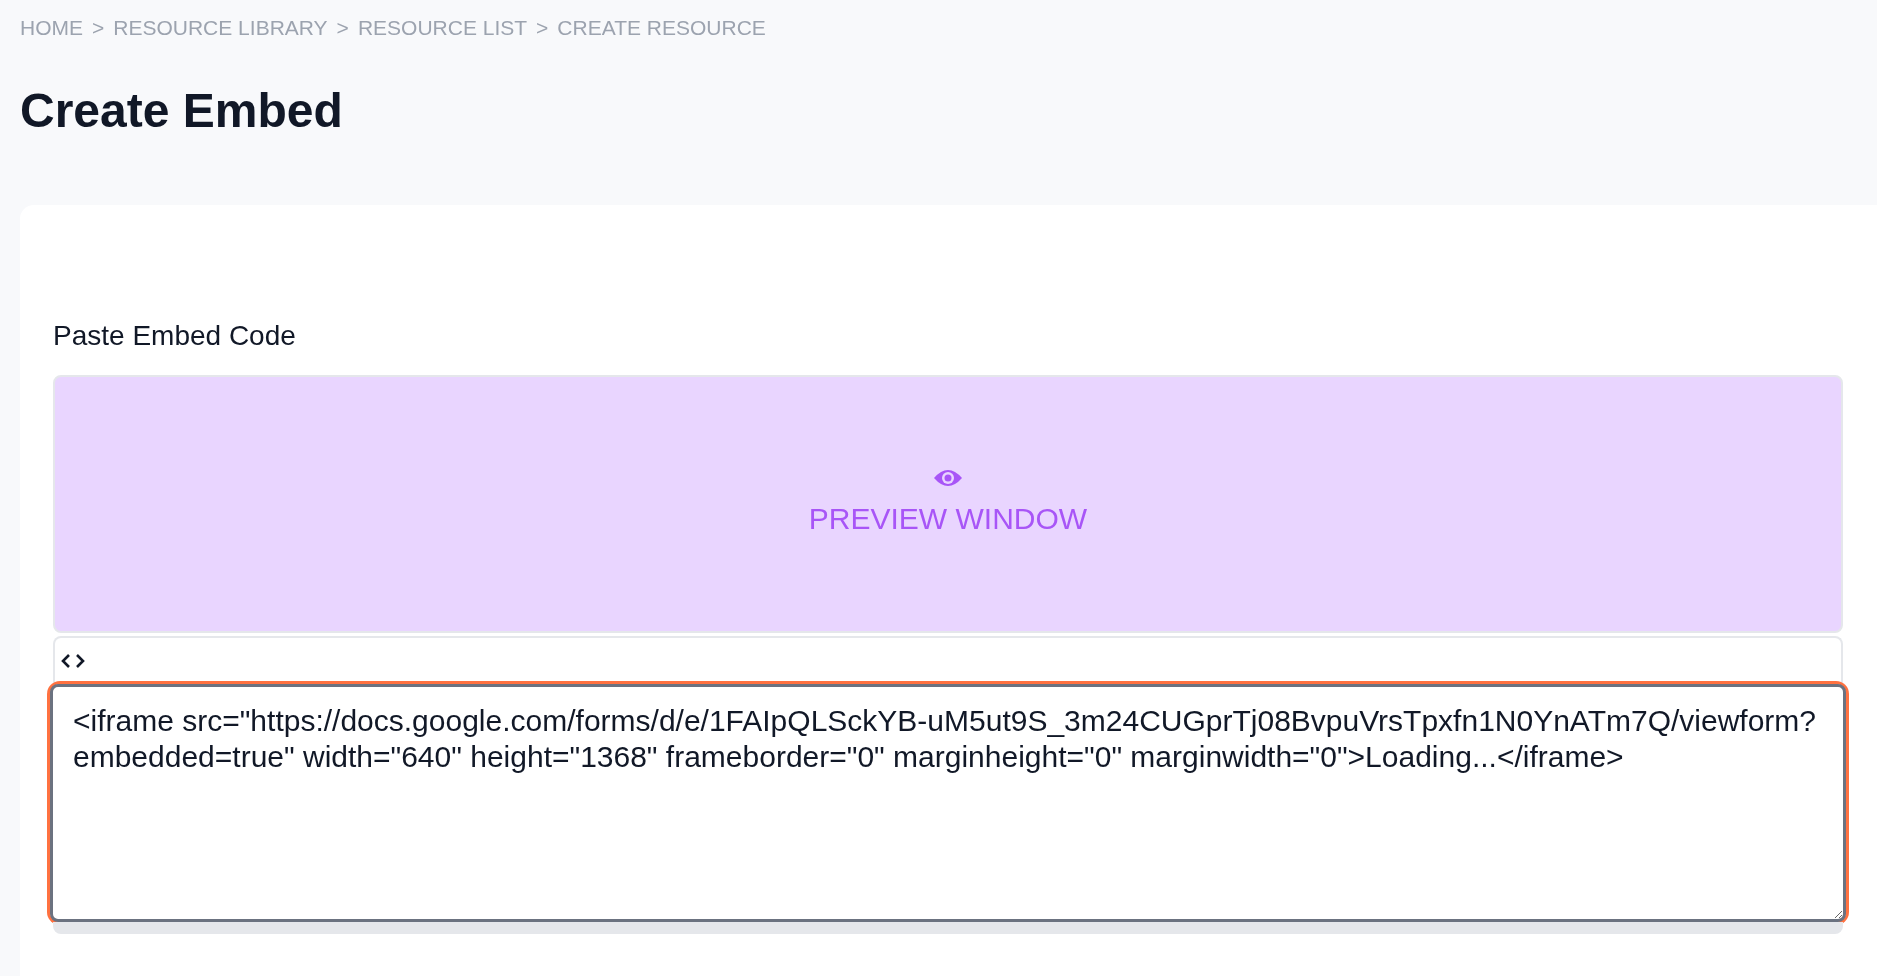 The width and height of the screenshot is (1877, 976). What do you see at coordinates (220, 28) in the screenshot?
I see `breadcrumb-link: RESOURCE LIBRARY` at bounding box center [220, 28].